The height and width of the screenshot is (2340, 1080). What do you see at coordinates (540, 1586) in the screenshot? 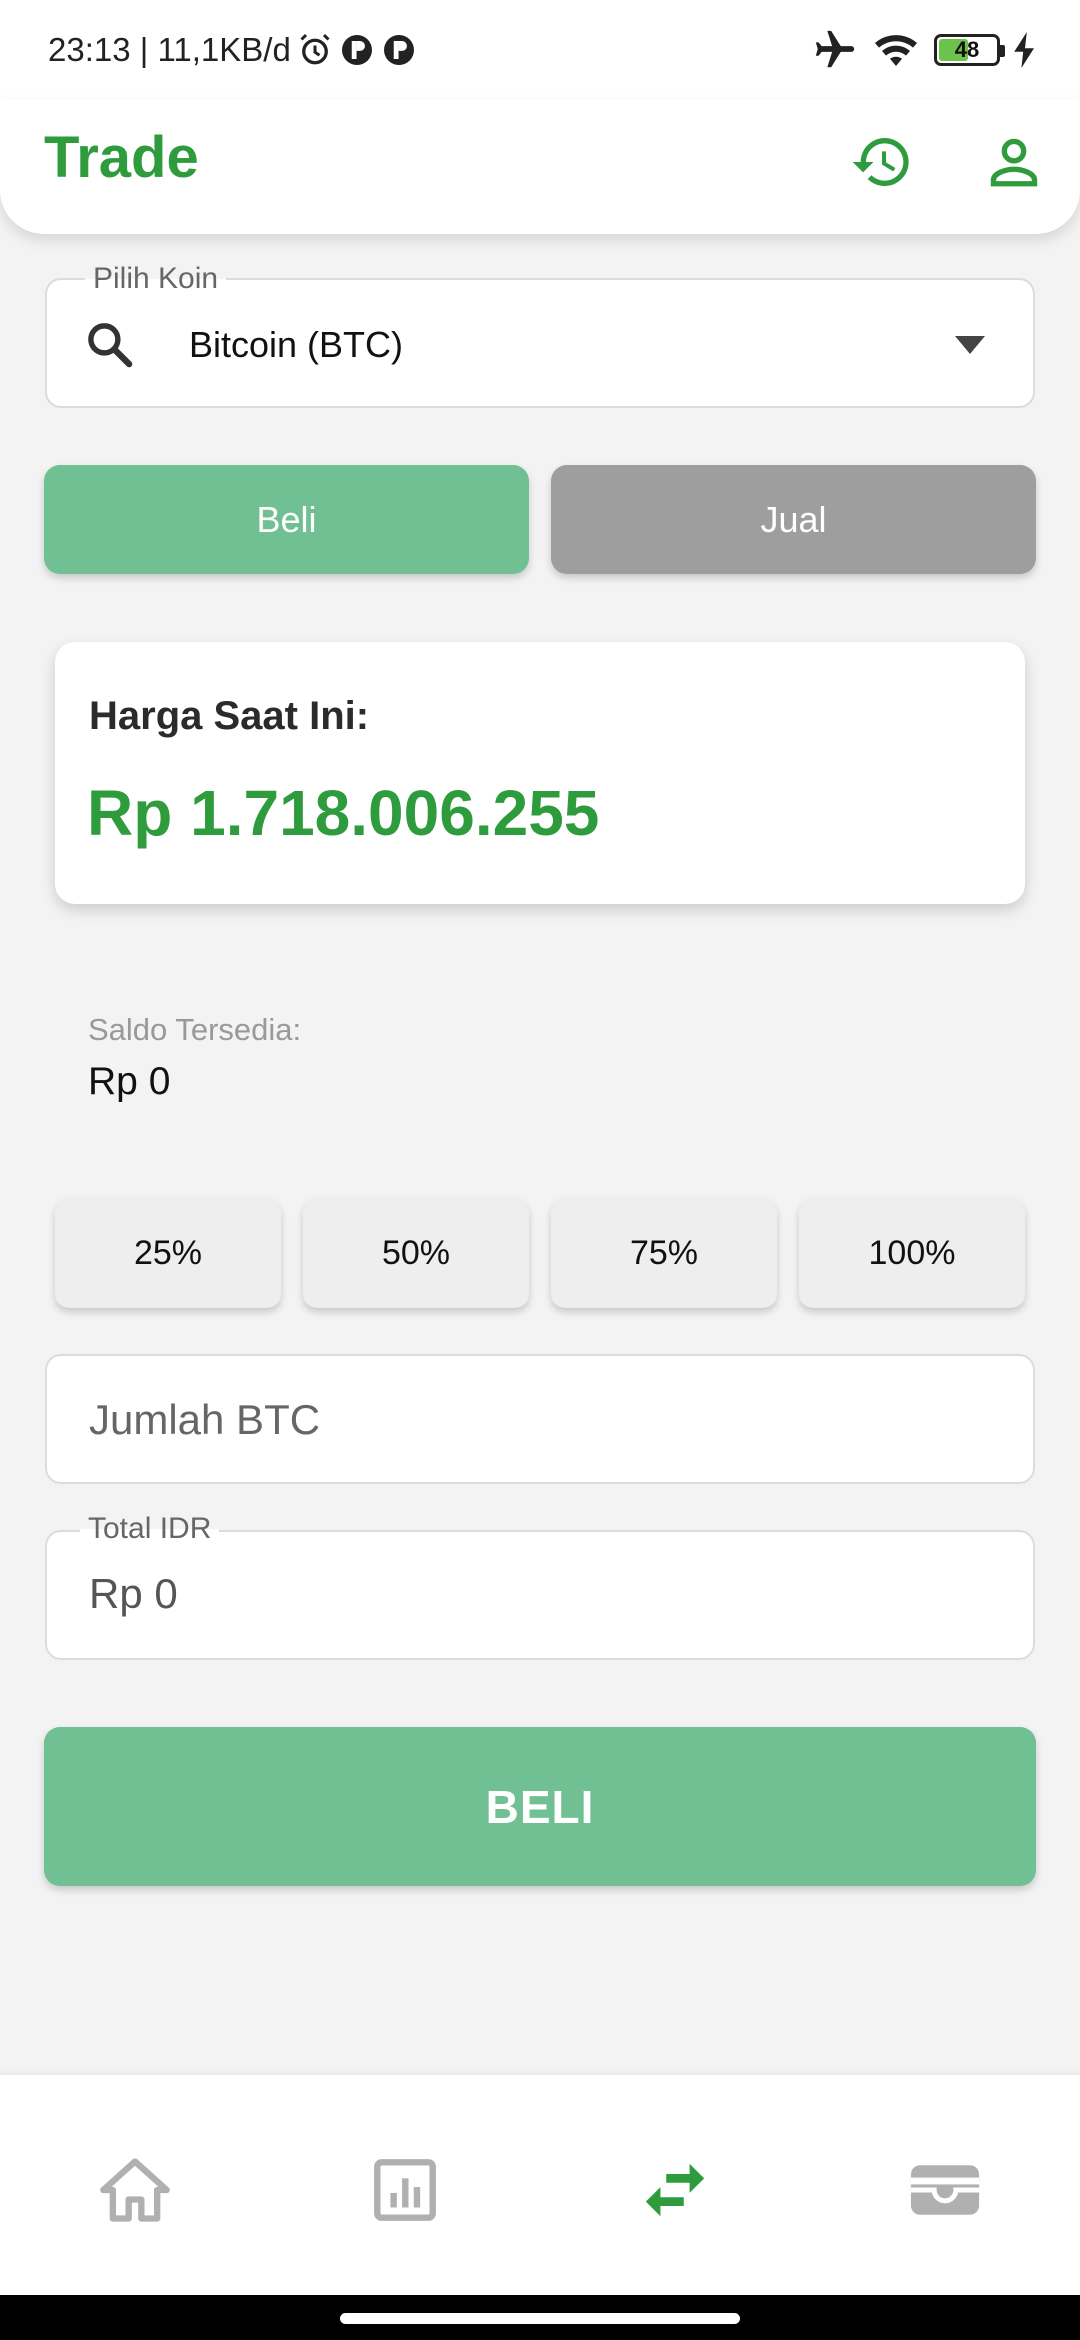
I see `total-field: Total IDR Rp 0` at bounding box center [540, 1586].